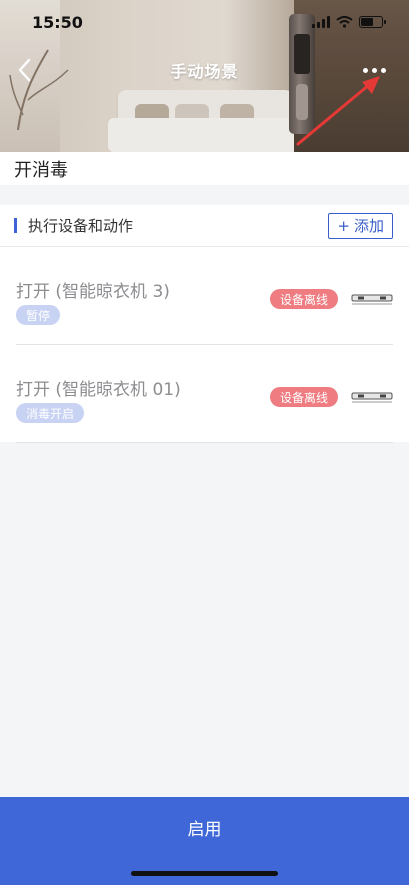 The image size is (409, 885). What do you see at coordinates (98, 390) in the screenshot?
I see `device-action-label: 打开 (智能晾衣机 01)` at bounding box center [98, 390].